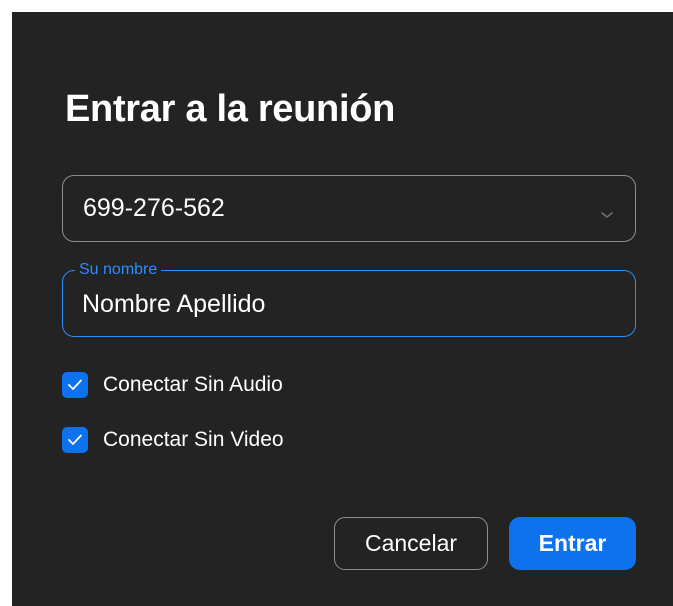  I want to click on connect-without-audio-checkbox, so click(75, 385).